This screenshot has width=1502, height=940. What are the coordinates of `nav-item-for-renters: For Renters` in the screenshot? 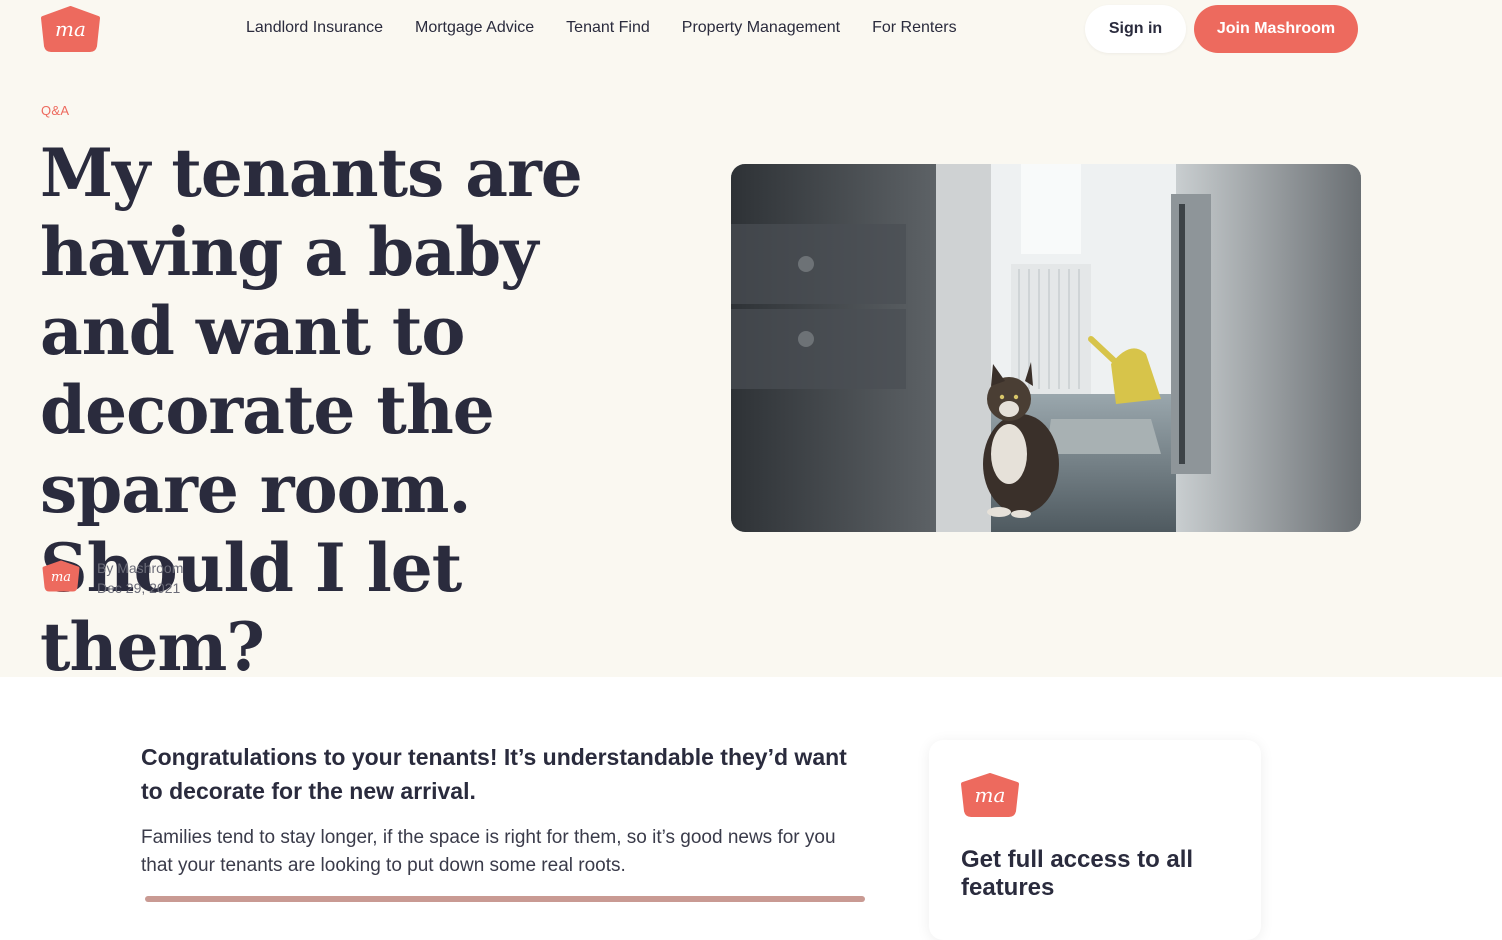 It's located at (914, 28).